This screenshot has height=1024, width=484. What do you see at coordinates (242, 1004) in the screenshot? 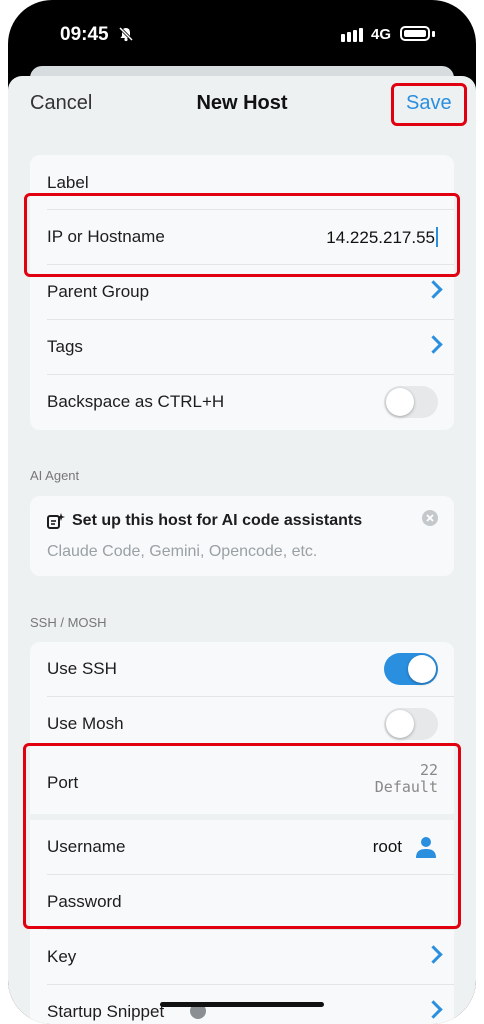
I see `home-indicator` at bounding box center [242, 1004].